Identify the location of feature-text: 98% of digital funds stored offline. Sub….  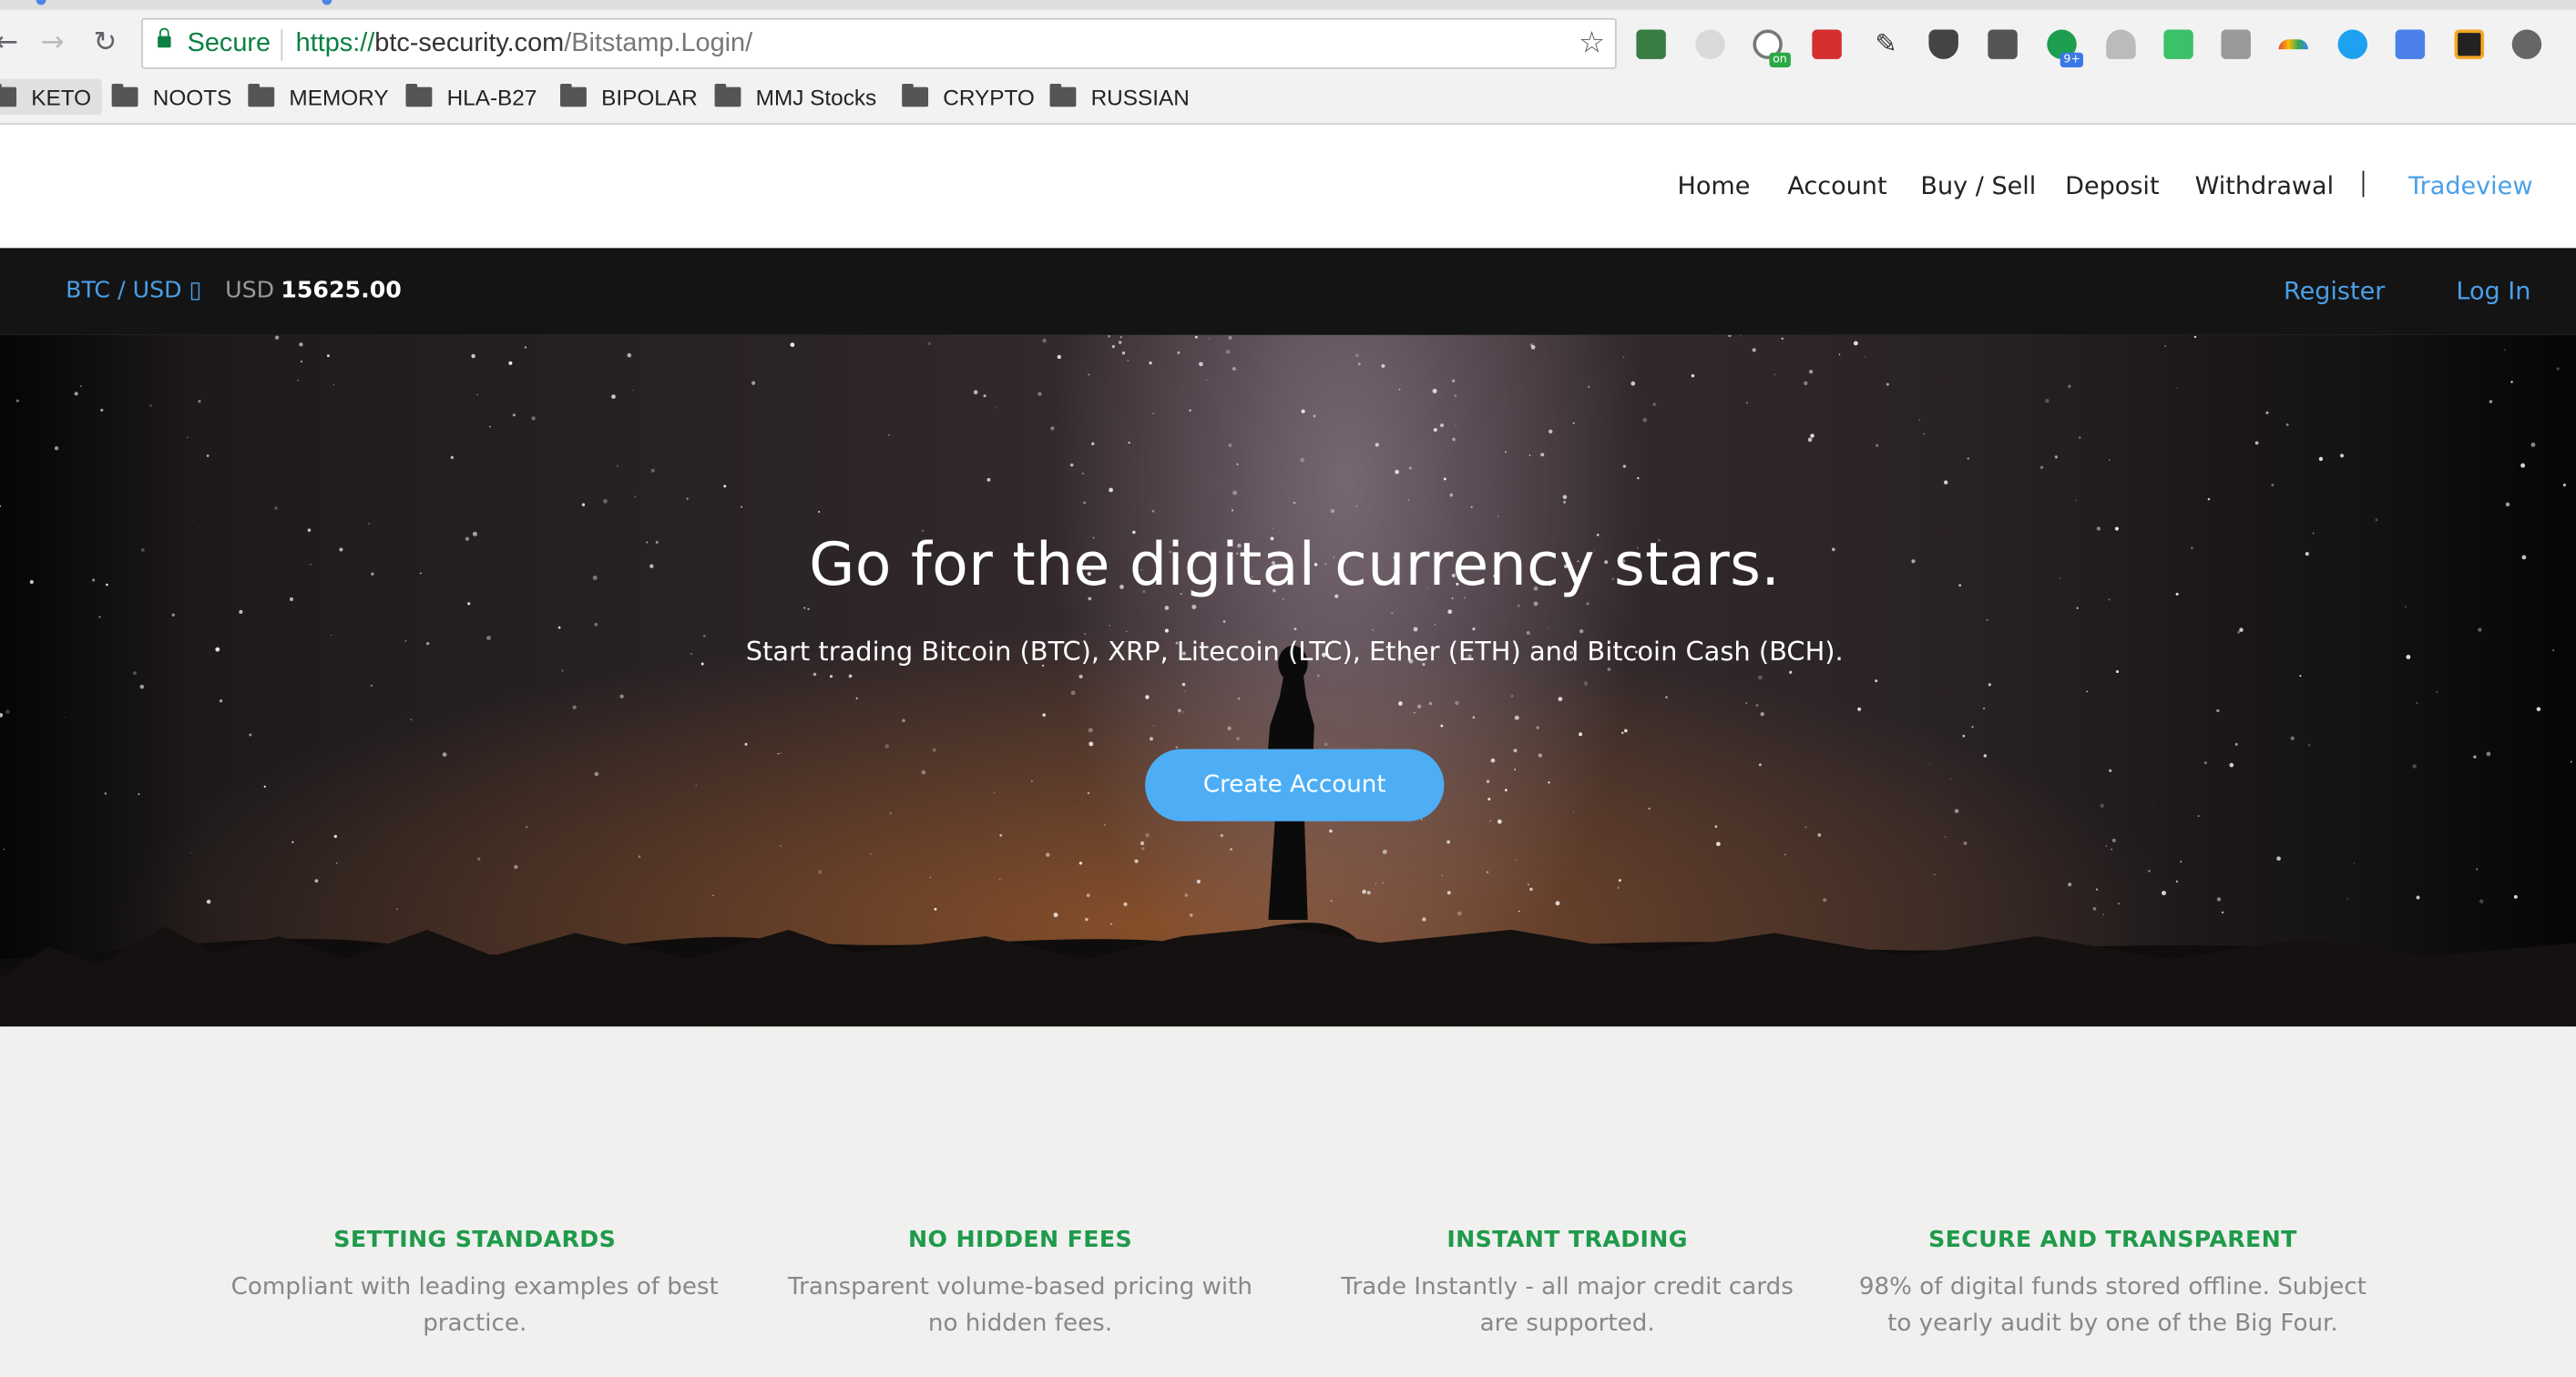
(2112, 1306).